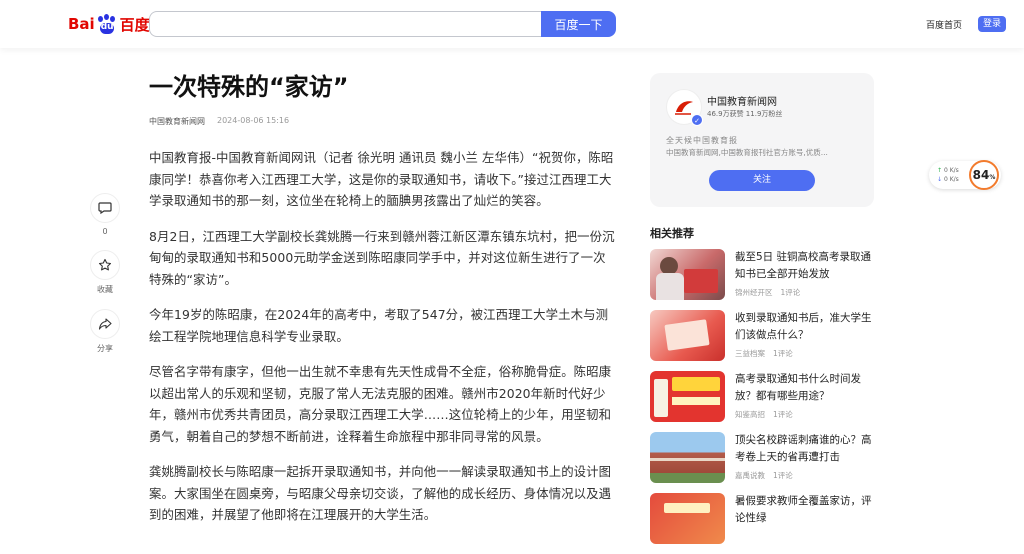 The image size is (1024, 554). Describe the element at coordinates (944, 24) in the screenshot. I see `baidu-home-link: 百度首页` at that location.